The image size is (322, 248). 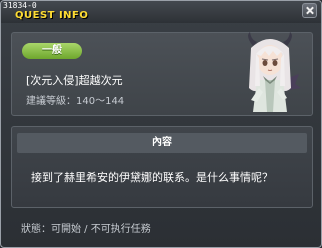 What do you see at coordinates (74, 80) in the screenshot?
I see `quest-name: [次元入侵]超越次元` at bounding box center [74, 80].